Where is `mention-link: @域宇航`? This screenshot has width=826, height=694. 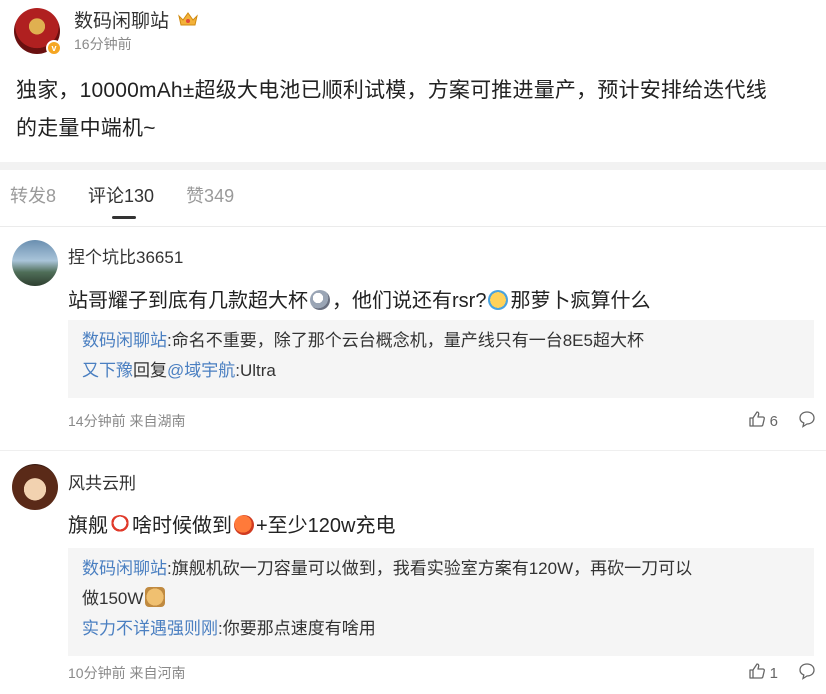
mention-link: @域宇航 is located at coordinates (201, 370).